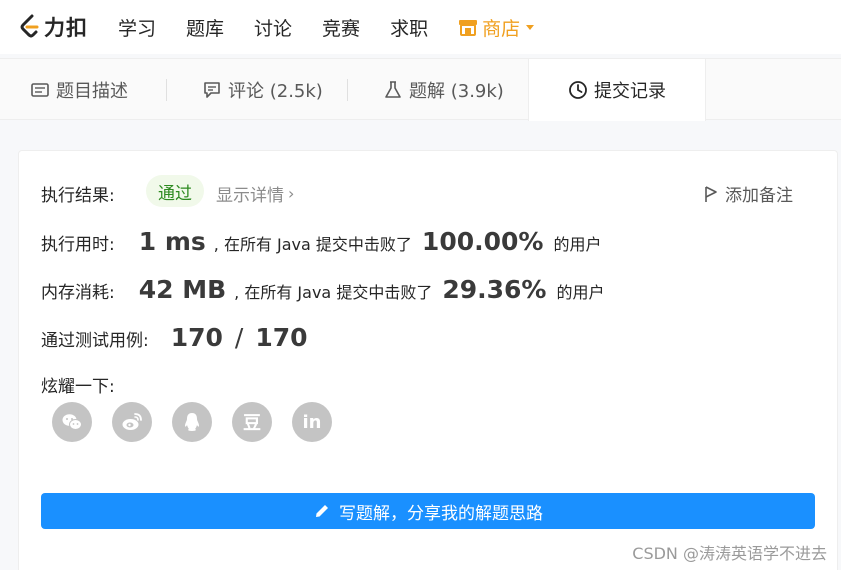 Image resolution: width=841 pixels, height=570 pixels. Describe the element at coordinates (291, 193) in the screenshot. I see `chevron-right-icon: ›` at that location.